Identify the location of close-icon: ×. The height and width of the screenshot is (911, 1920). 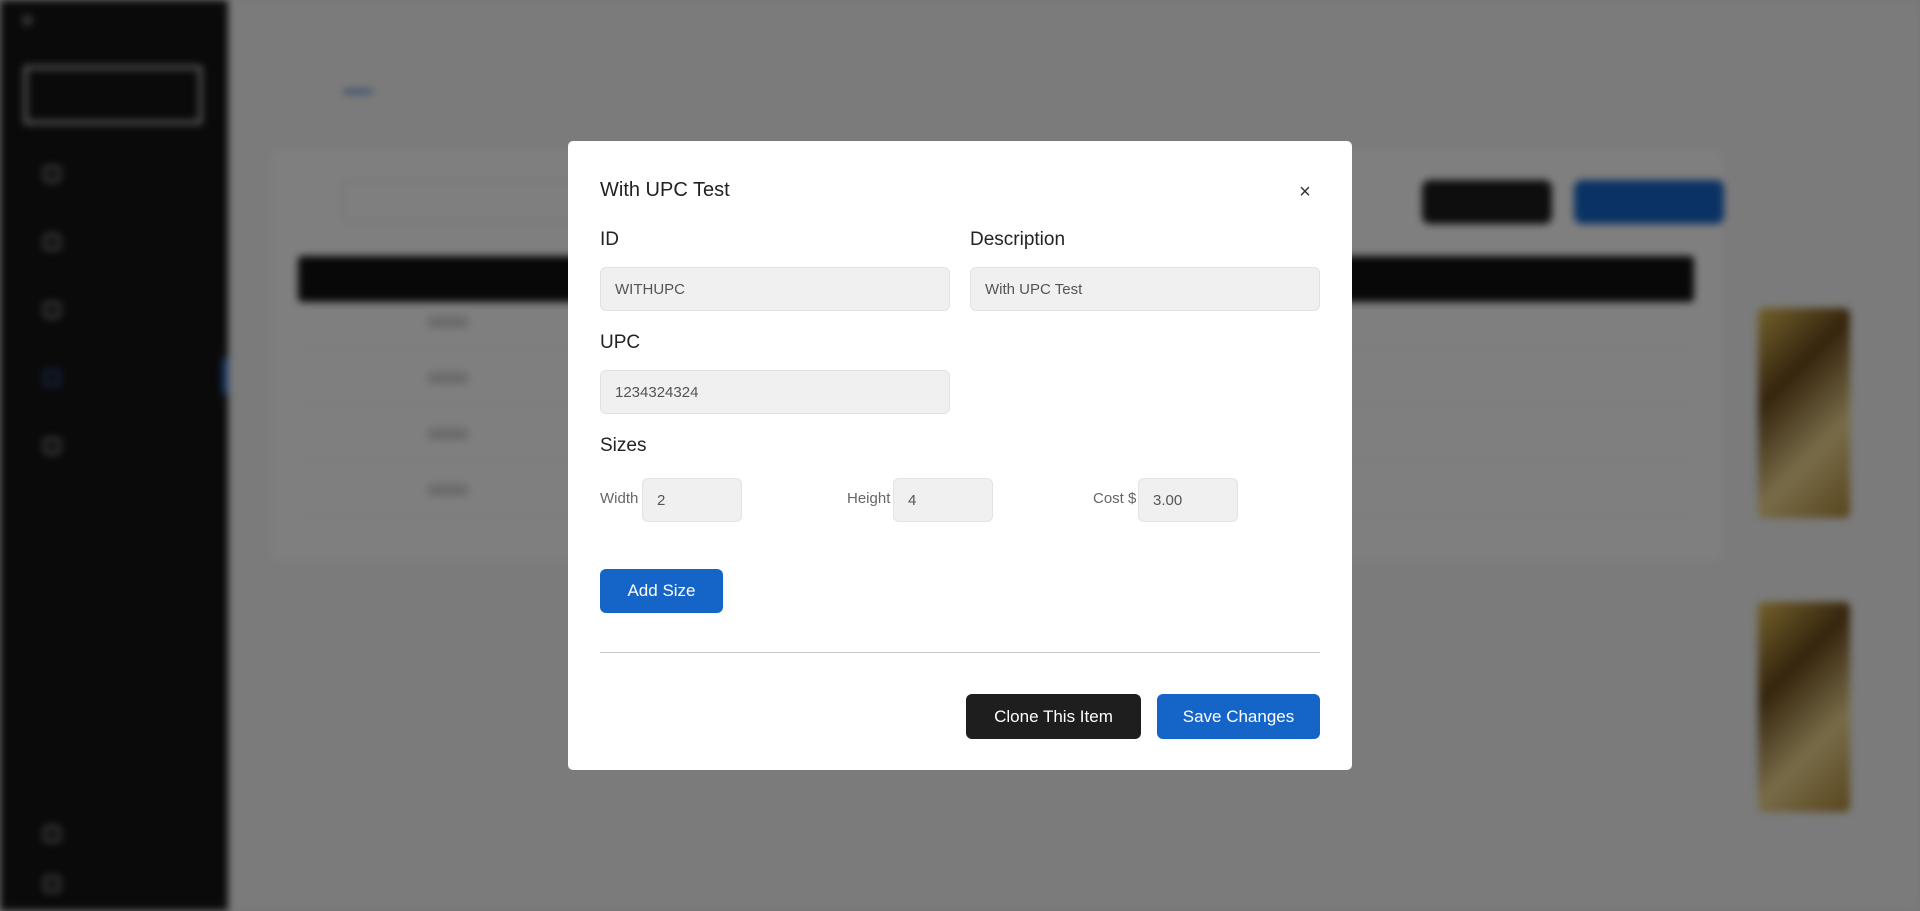
(1305, 192).